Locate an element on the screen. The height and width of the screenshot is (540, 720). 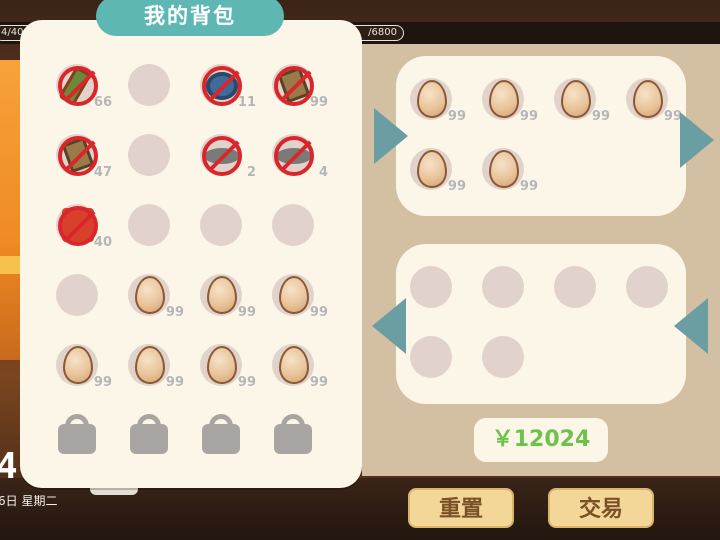
money-display: ￥12024 is located at coordinates (541, 440).